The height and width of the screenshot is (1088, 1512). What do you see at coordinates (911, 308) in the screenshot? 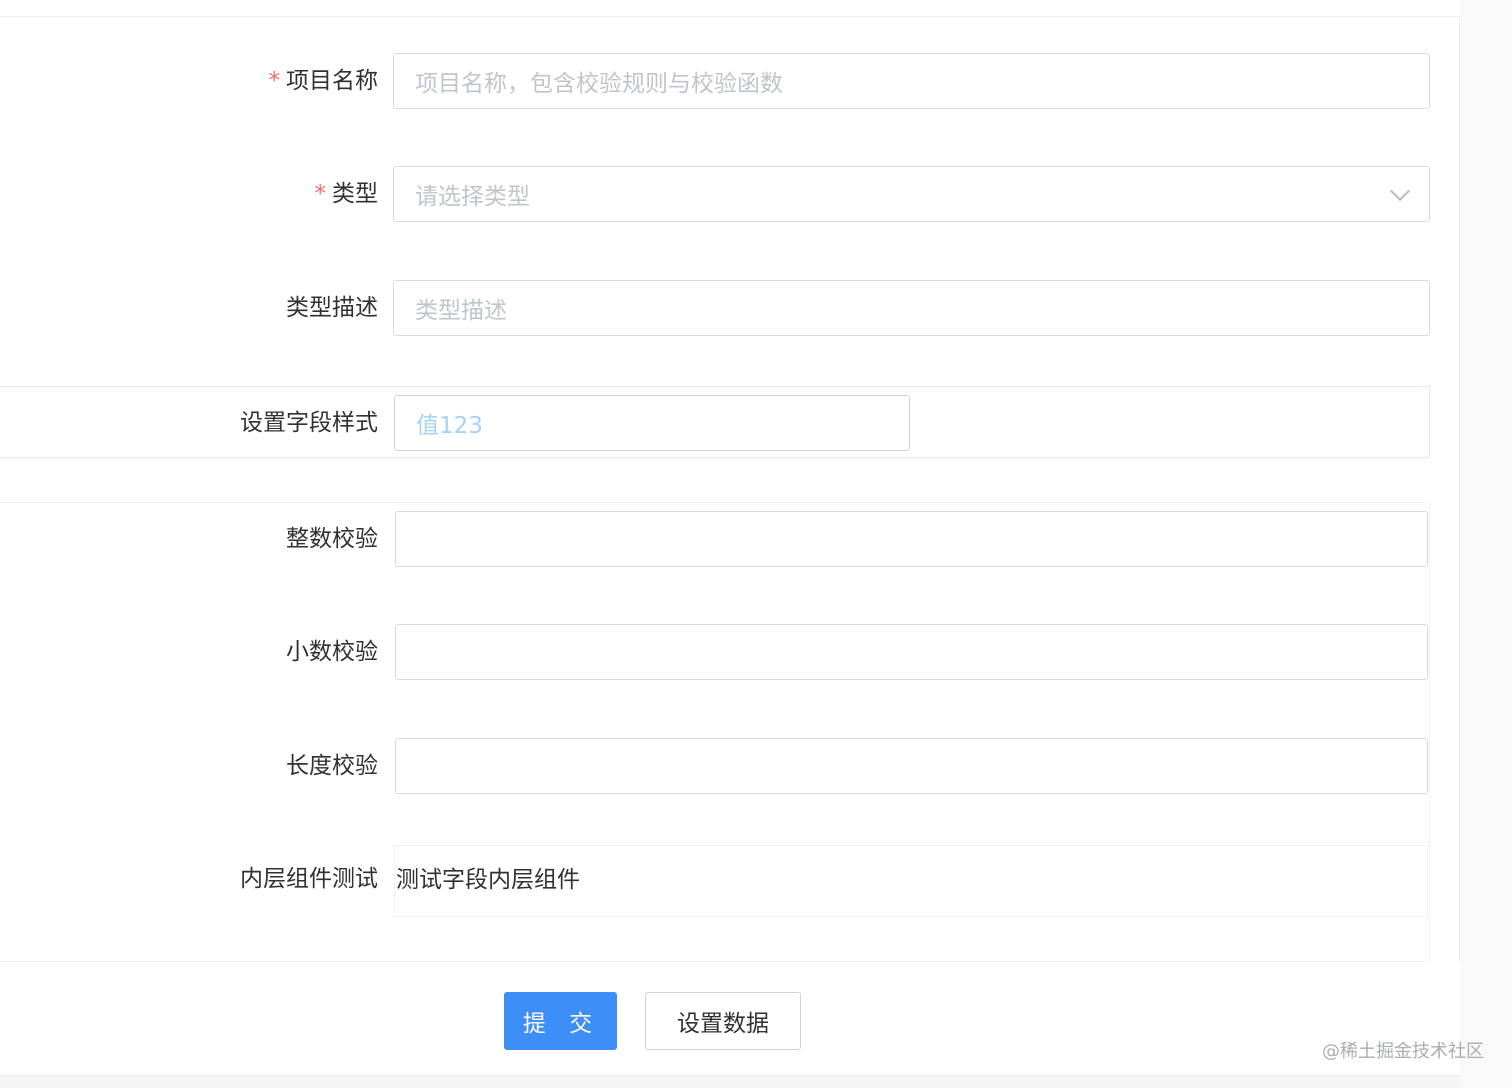
I see `type-desc-input: 类型描述` at bounding box center [911, 308].